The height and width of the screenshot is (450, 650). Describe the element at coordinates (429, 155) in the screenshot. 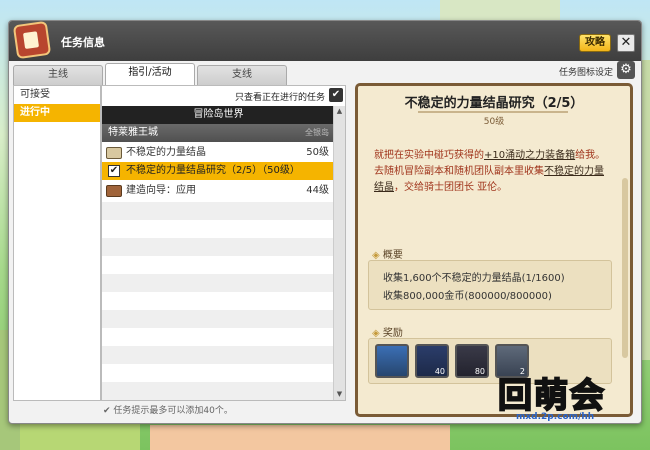

I see `desc-text: 就把在实验中碰巧获得的` at that location.